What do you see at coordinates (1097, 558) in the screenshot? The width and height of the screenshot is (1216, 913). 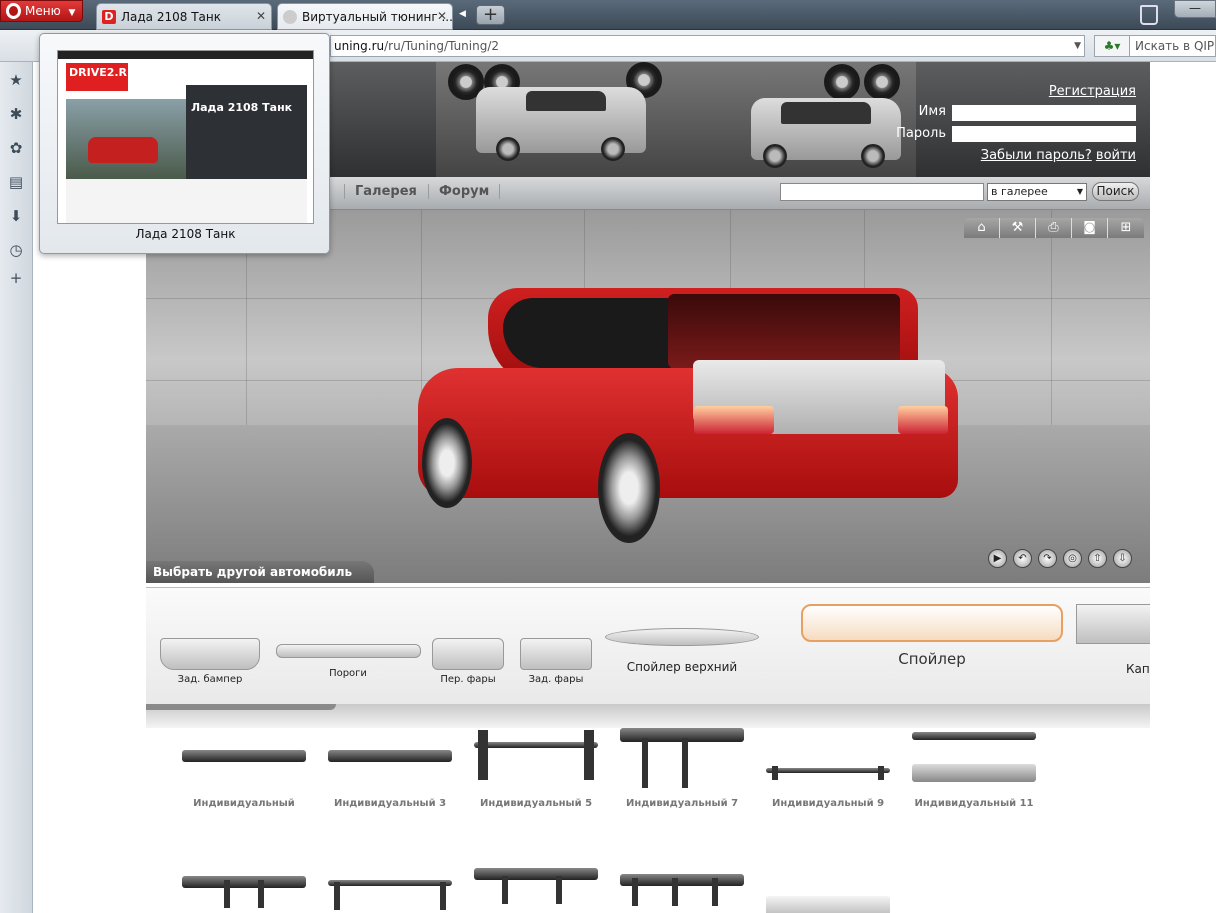 I see `move-up-icon: ⇧` at bounding box center [1097, 558].